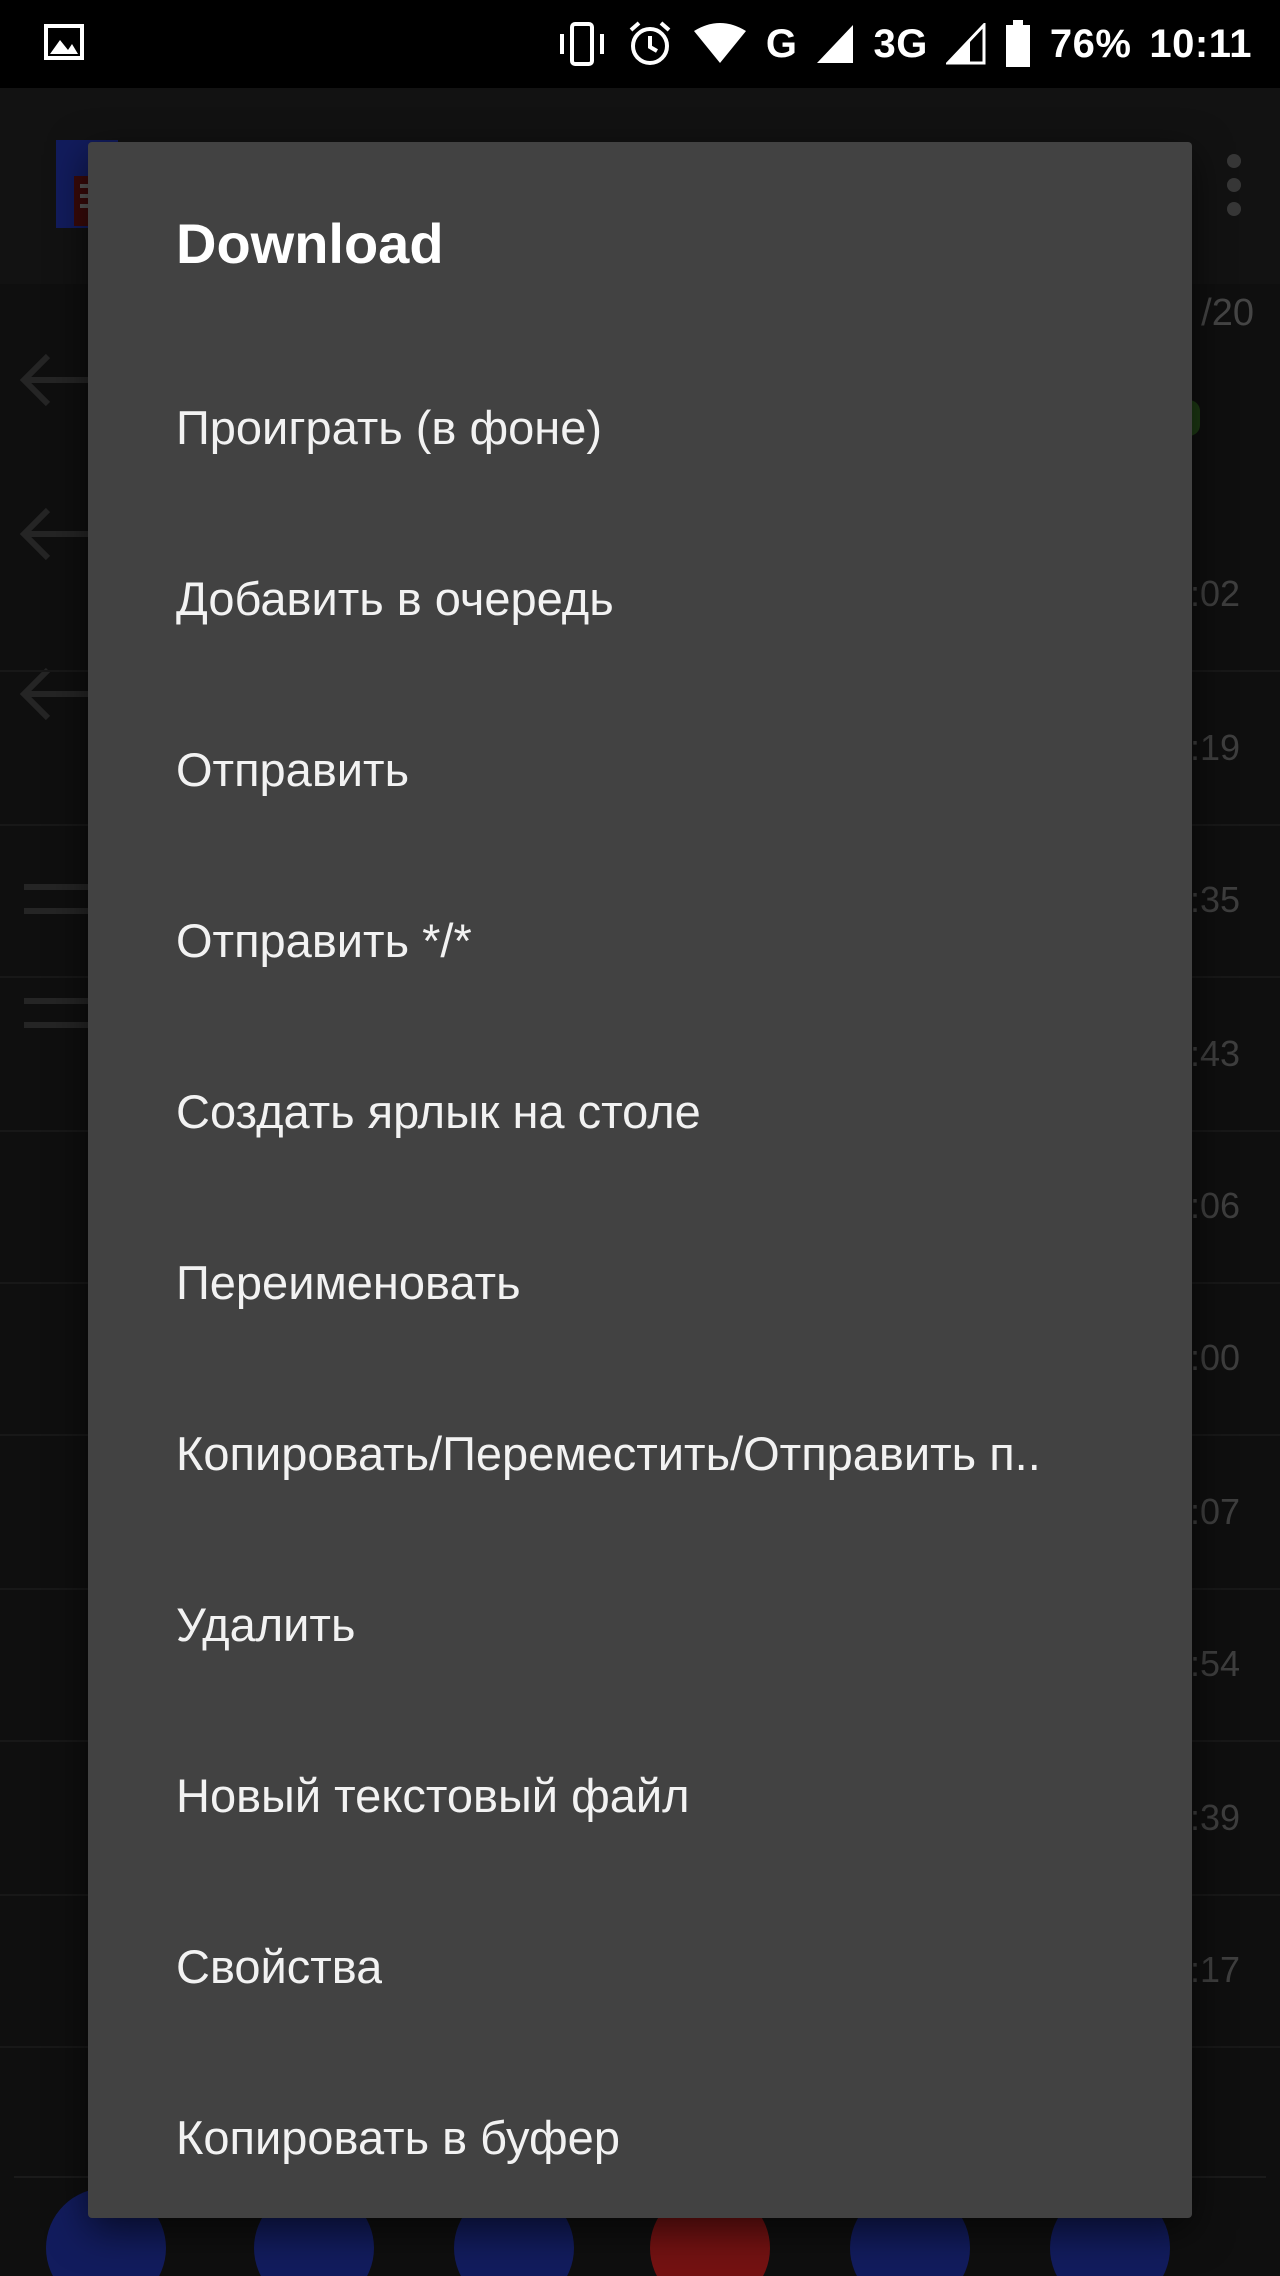  Describe the element at coordinates (581, 44) in the screenshot. I see `vibrate-icon` at that location.